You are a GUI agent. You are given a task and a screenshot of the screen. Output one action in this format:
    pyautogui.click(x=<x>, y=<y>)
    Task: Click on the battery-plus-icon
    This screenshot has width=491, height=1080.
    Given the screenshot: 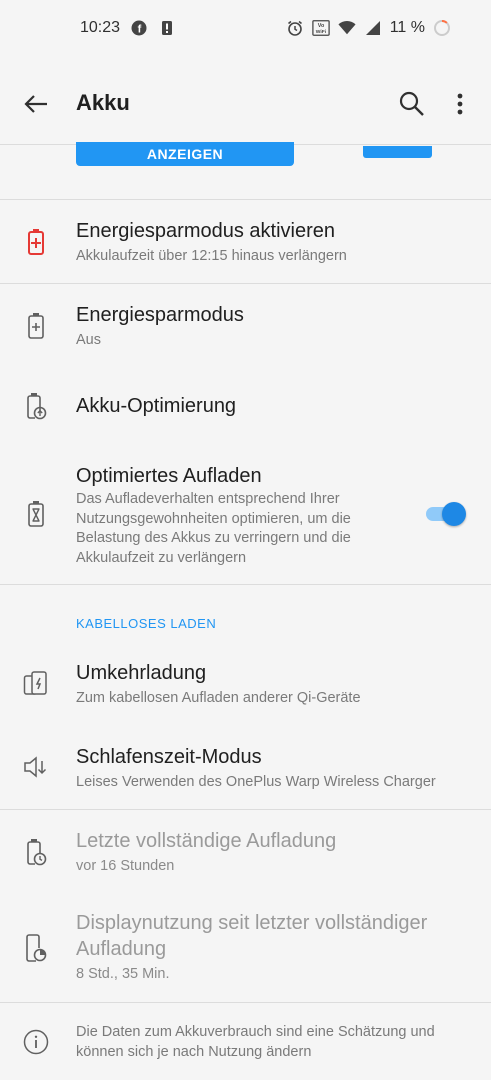 What is the action you would take?
    pyautogui.click(x=36, y=326)
    